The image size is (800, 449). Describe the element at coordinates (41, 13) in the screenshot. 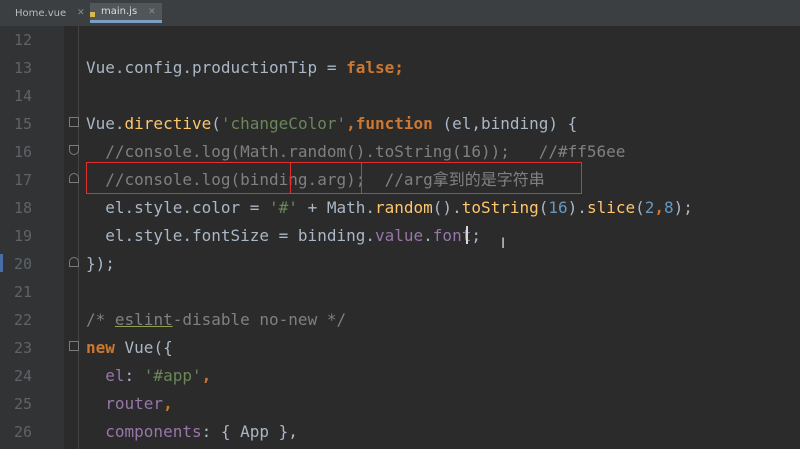

I see `tab-label: Home.vue` at that location.